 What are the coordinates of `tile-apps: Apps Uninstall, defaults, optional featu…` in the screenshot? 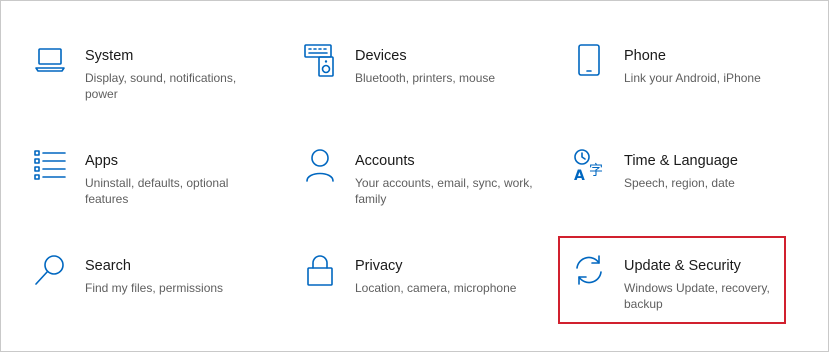 It's located at (155, 193).